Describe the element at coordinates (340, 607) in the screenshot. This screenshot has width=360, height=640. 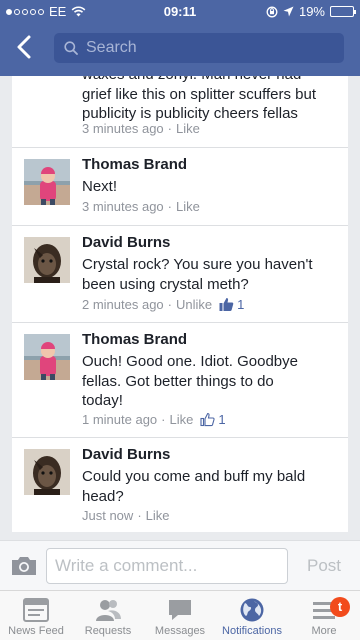
I see `notification-badge: t` at that location.